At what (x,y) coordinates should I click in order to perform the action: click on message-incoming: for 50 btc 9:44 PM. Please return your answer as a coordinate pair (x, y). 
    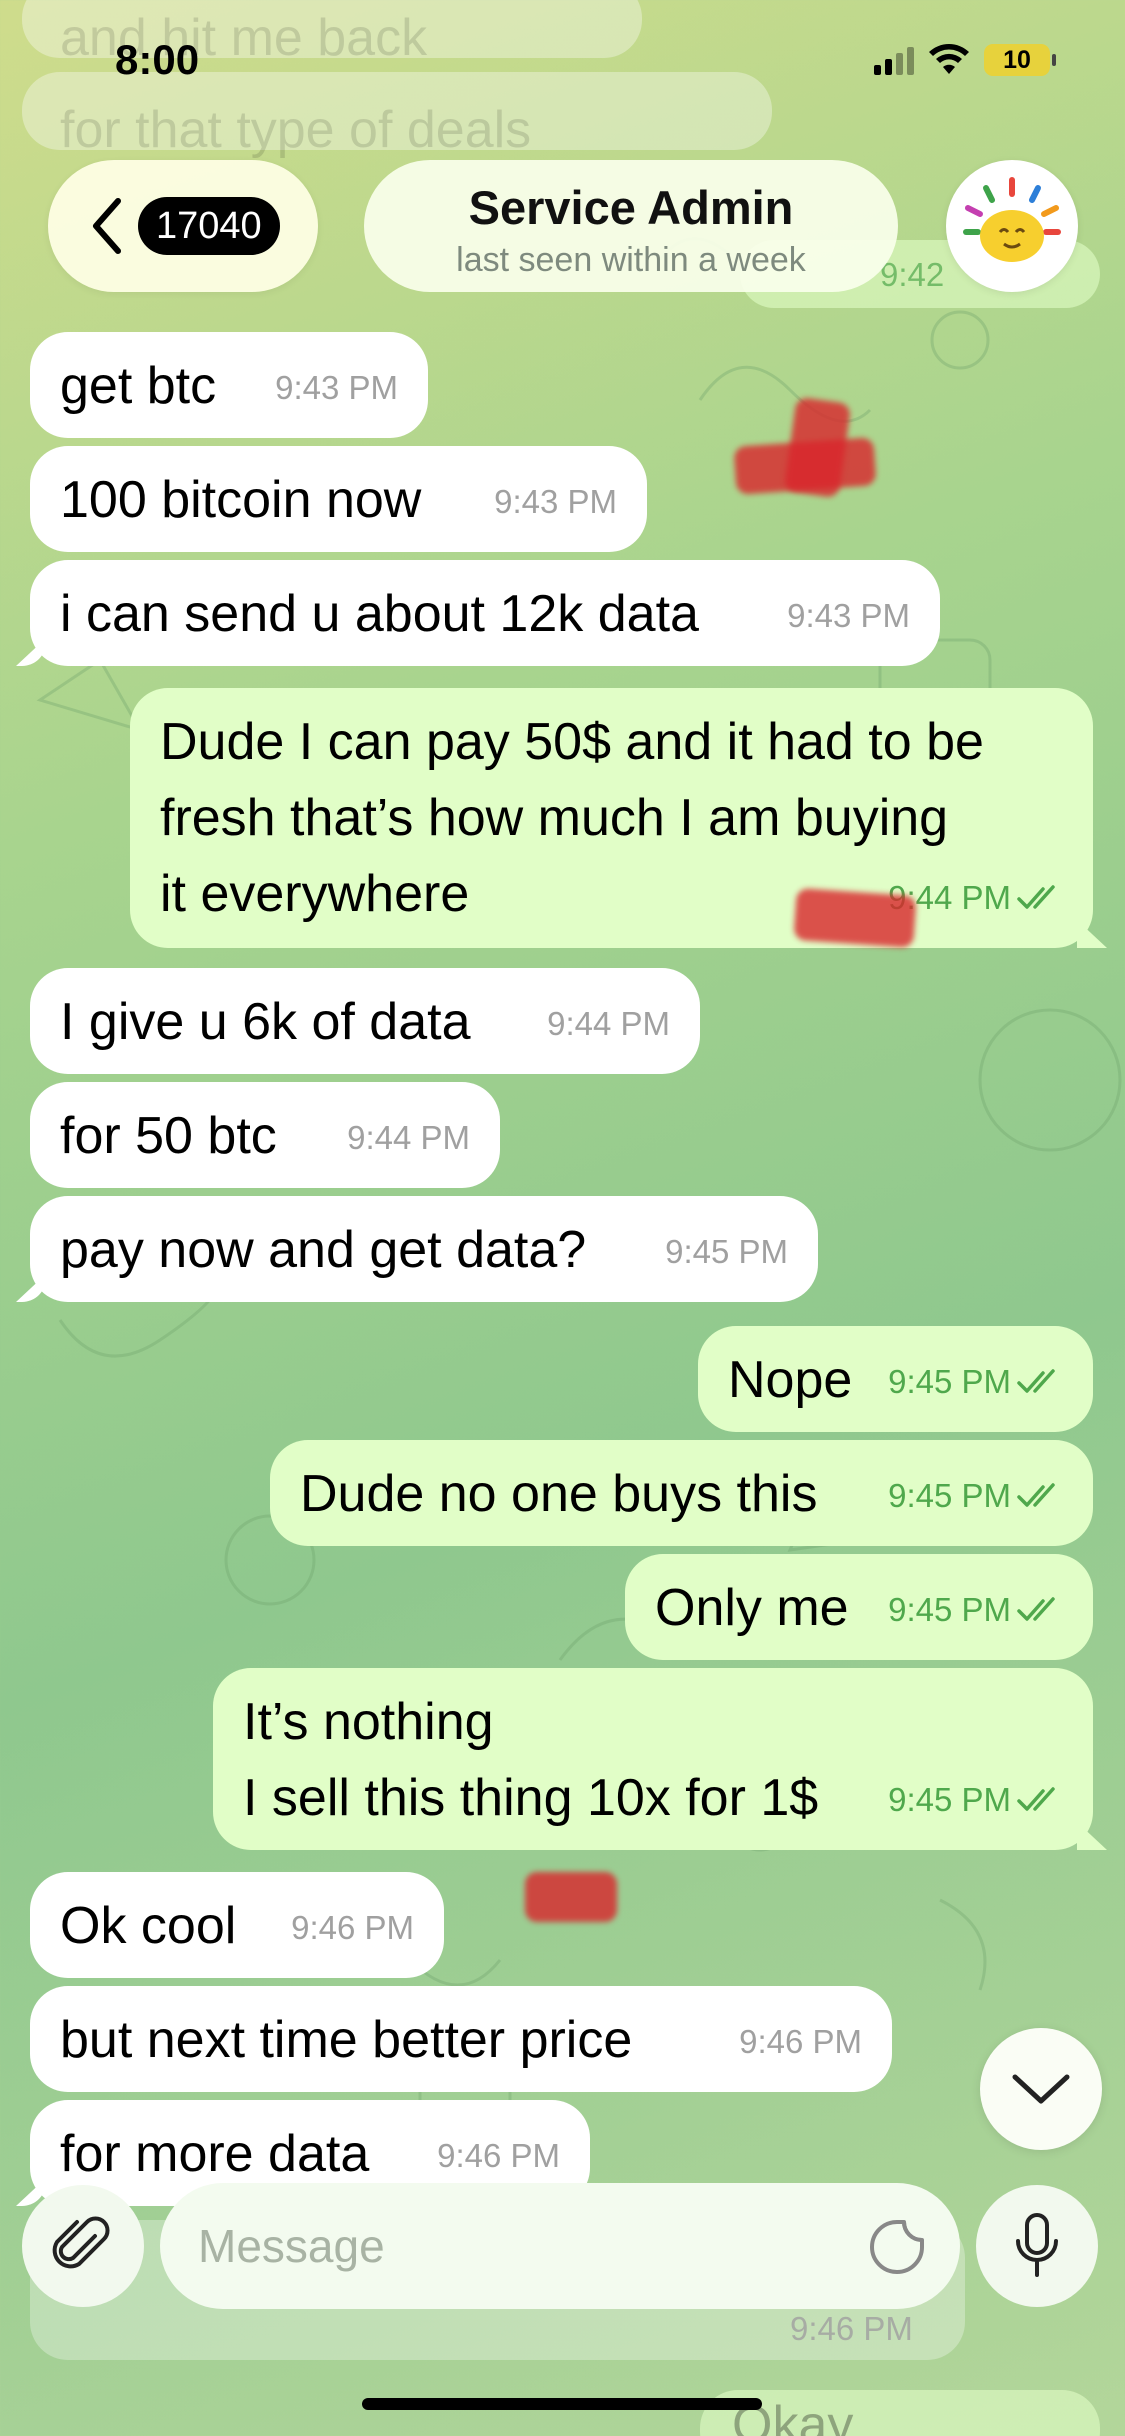
    Looking at the image, I should click on (265, 1135).